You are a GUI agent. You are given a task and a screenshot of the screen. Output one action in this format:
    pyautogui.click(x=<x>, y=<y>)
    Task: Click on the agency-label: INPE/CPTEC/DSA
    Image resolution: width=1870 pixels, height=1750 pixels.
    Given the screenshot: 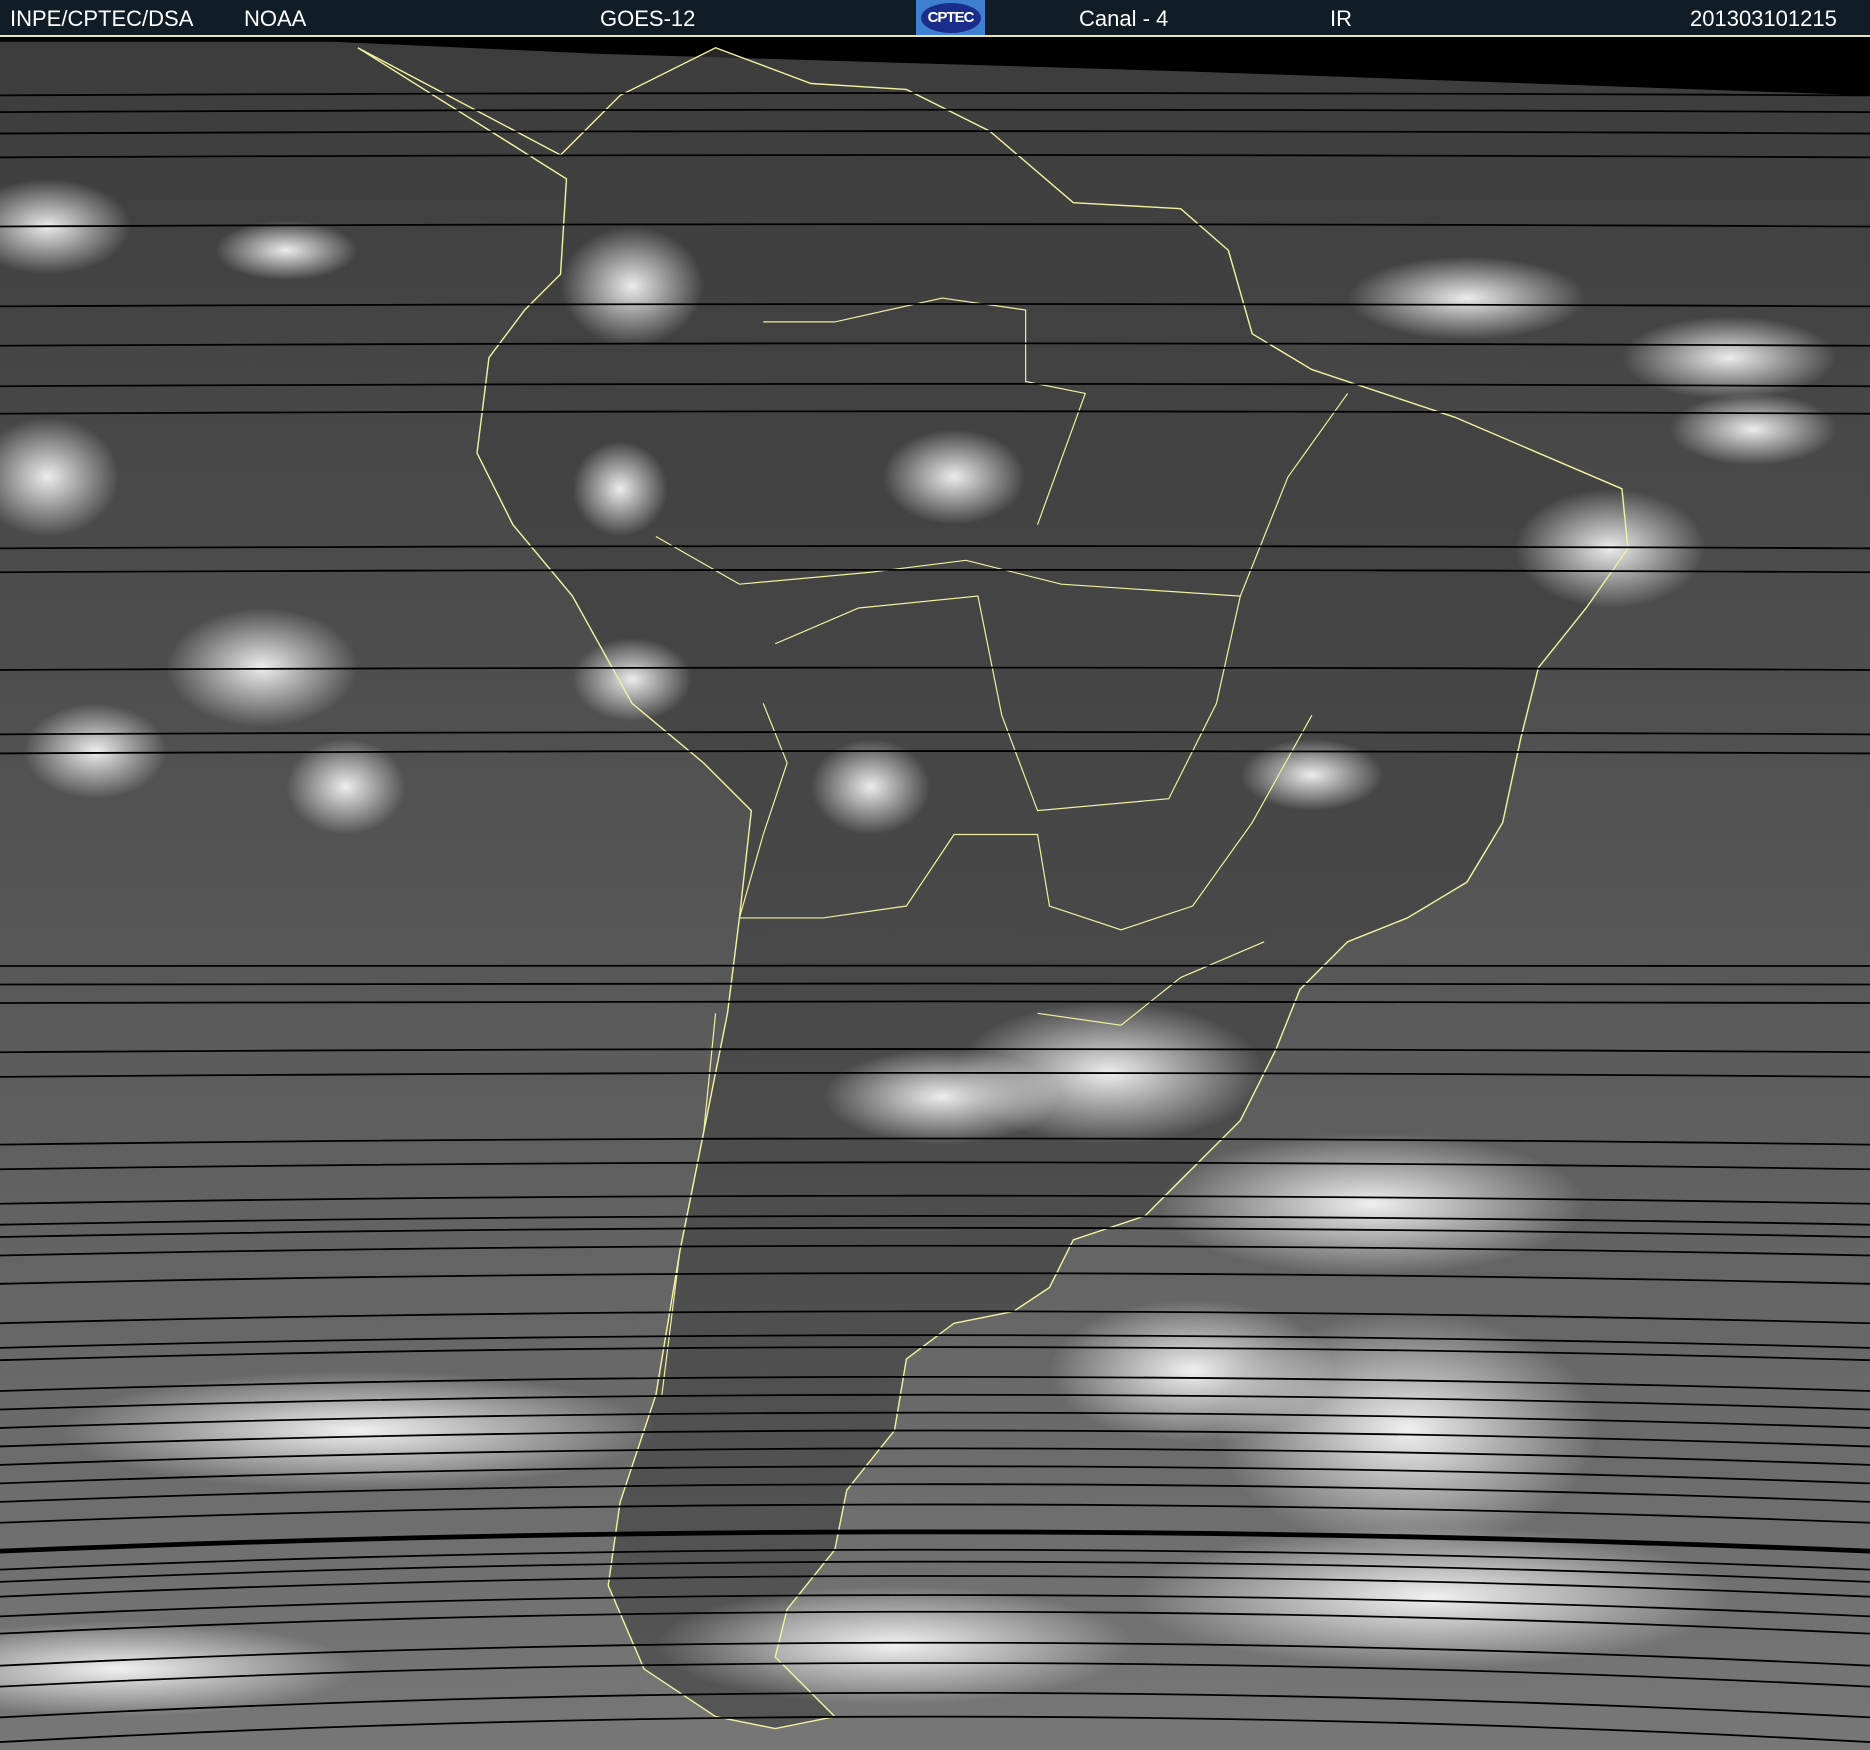 What is the action you would take?
    pyautogui.click(x=102, y=18)
    